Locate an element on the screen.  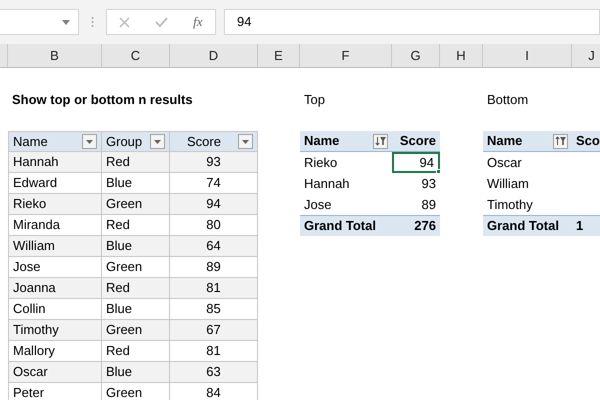
table-cell: 94 is located at coordinates (214, 204).